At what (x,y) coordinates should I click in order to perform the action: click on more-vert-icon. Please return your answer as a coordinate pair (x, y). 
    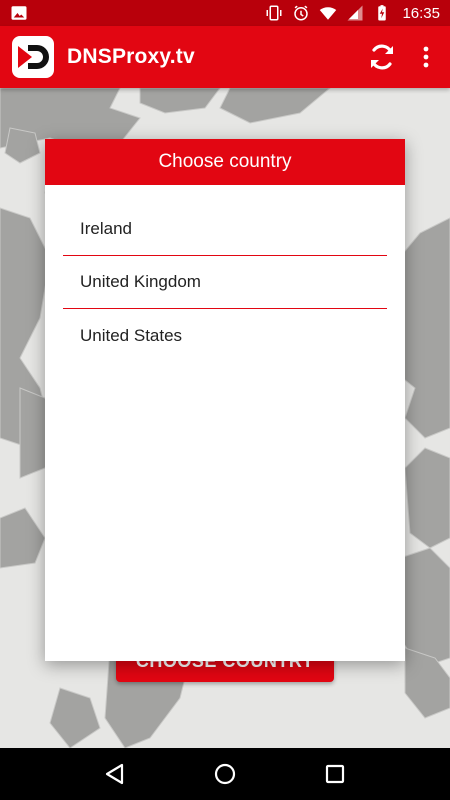
    Looking at the image, I should click on (426, 57).